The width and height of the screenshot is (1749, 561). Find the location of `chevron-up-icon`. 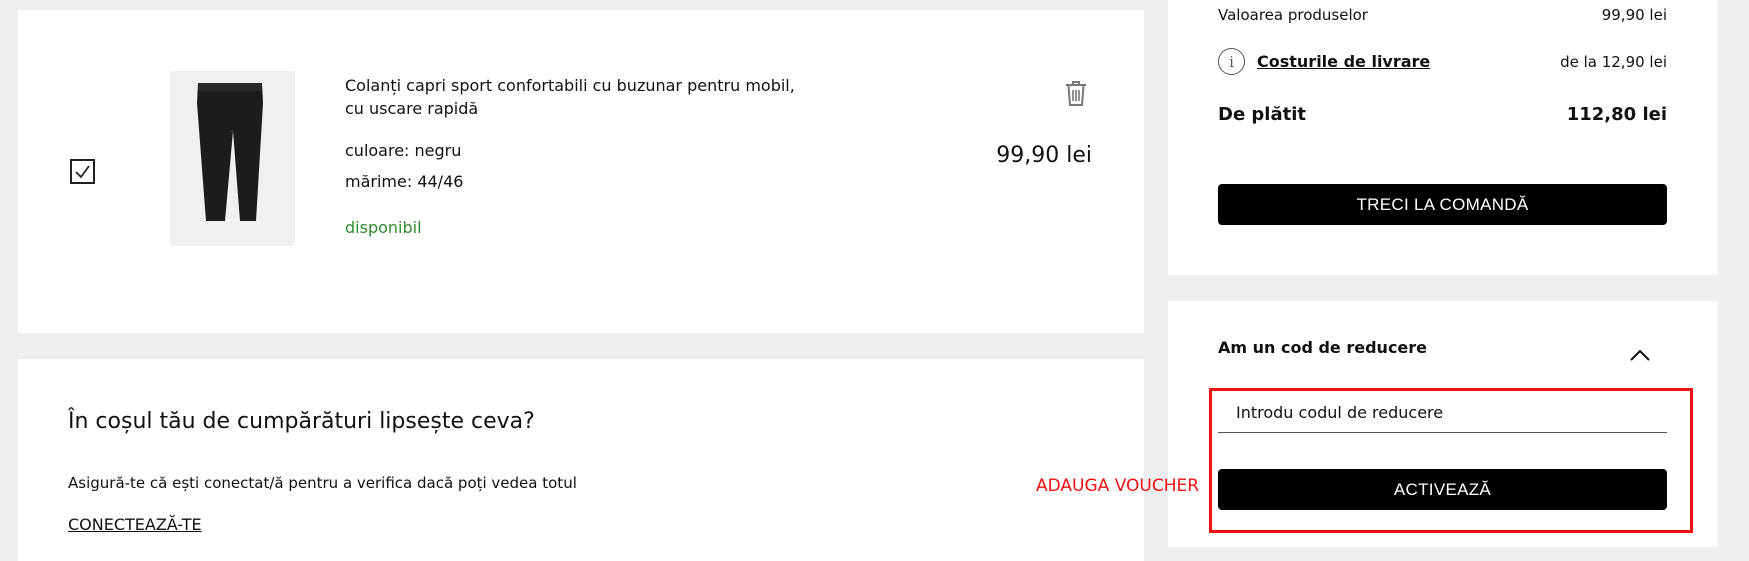

chevron-up-icon is located at coordinates (1640, 355).